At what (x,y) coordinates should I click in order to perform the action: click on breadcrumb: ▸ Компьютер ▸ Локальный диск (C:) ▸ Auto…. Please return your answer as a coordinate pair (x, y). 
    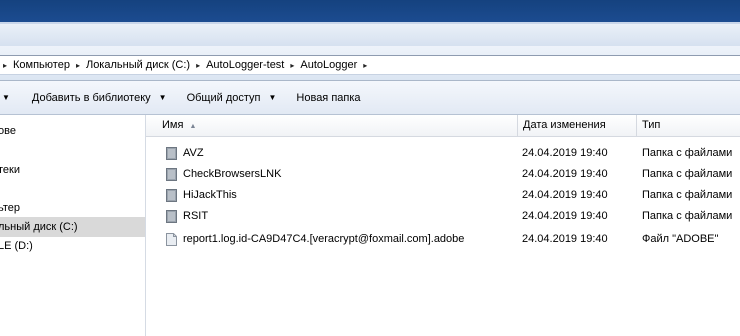
    Looking at the image, I should click on (370, 65).